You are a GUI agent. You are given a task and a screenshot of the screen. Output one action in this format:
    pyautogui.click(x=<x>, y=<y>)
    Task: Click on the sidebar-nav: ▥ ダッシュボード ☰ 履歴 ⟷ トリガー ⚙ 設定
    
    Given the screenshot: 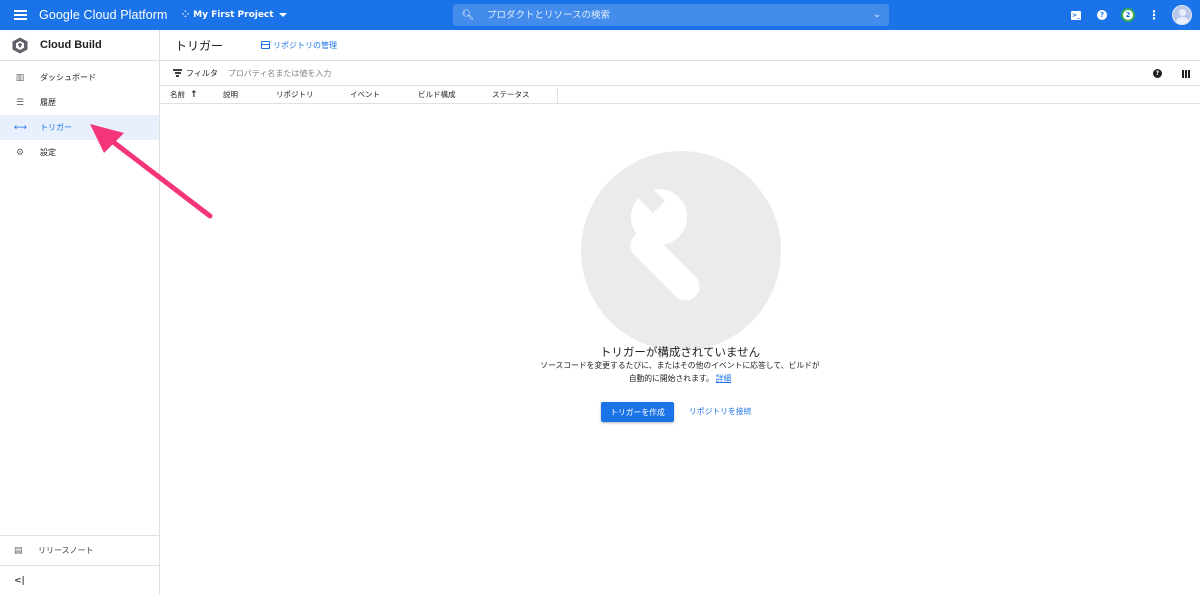 What is the action you would take?
    pyautogui.click(x=79, y=113)
    